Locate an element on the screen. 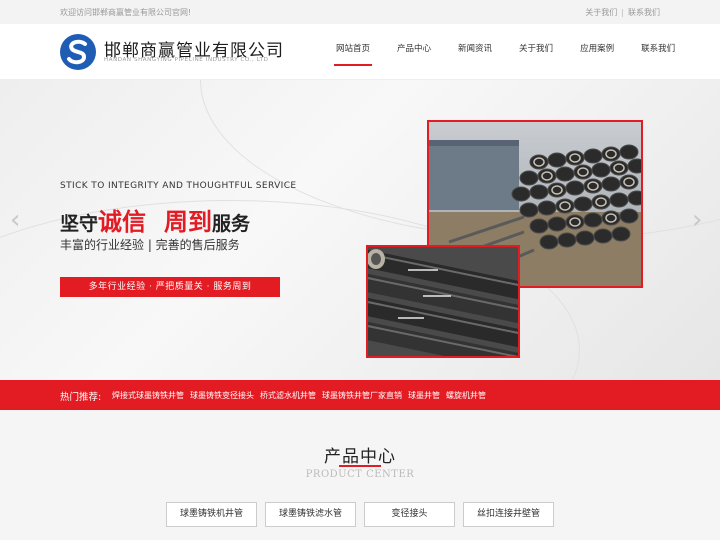 This screenshot has height=540, width=720. hot-link: 焊接式球墨铸铁井管 is located at coordinates (148, 395).